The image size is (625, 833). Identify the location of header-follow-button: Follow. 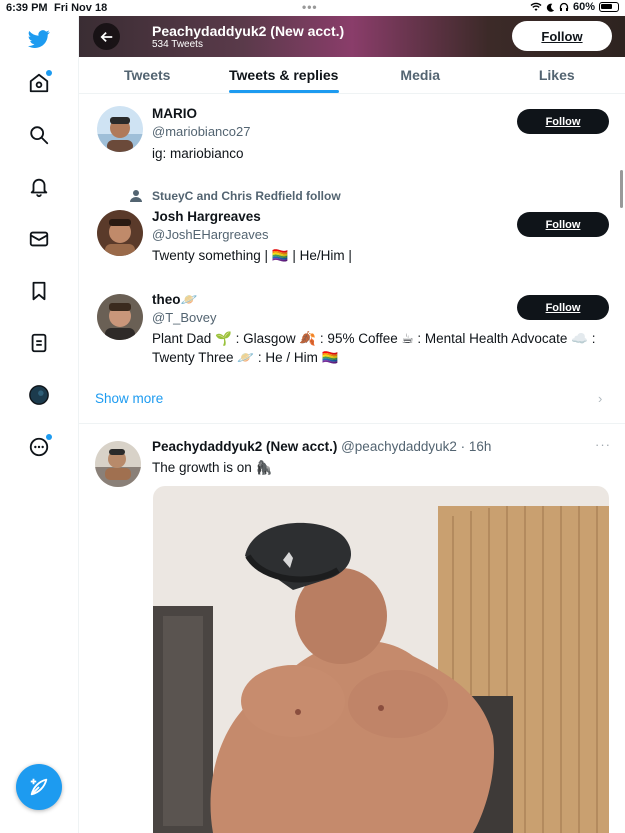
(562, 36).